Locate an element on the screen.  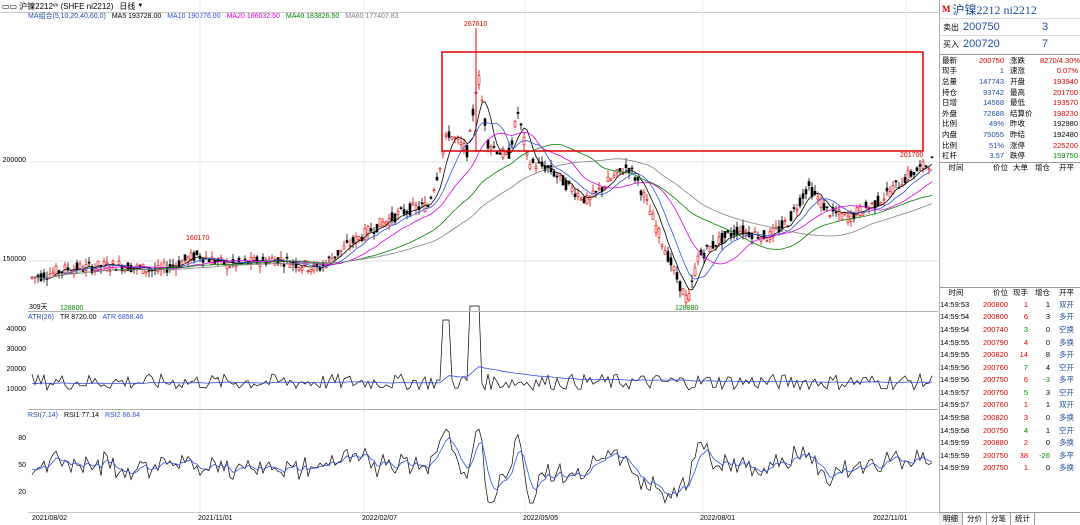
tick-time: 14:59:57 is located at coordinates (955, 392).